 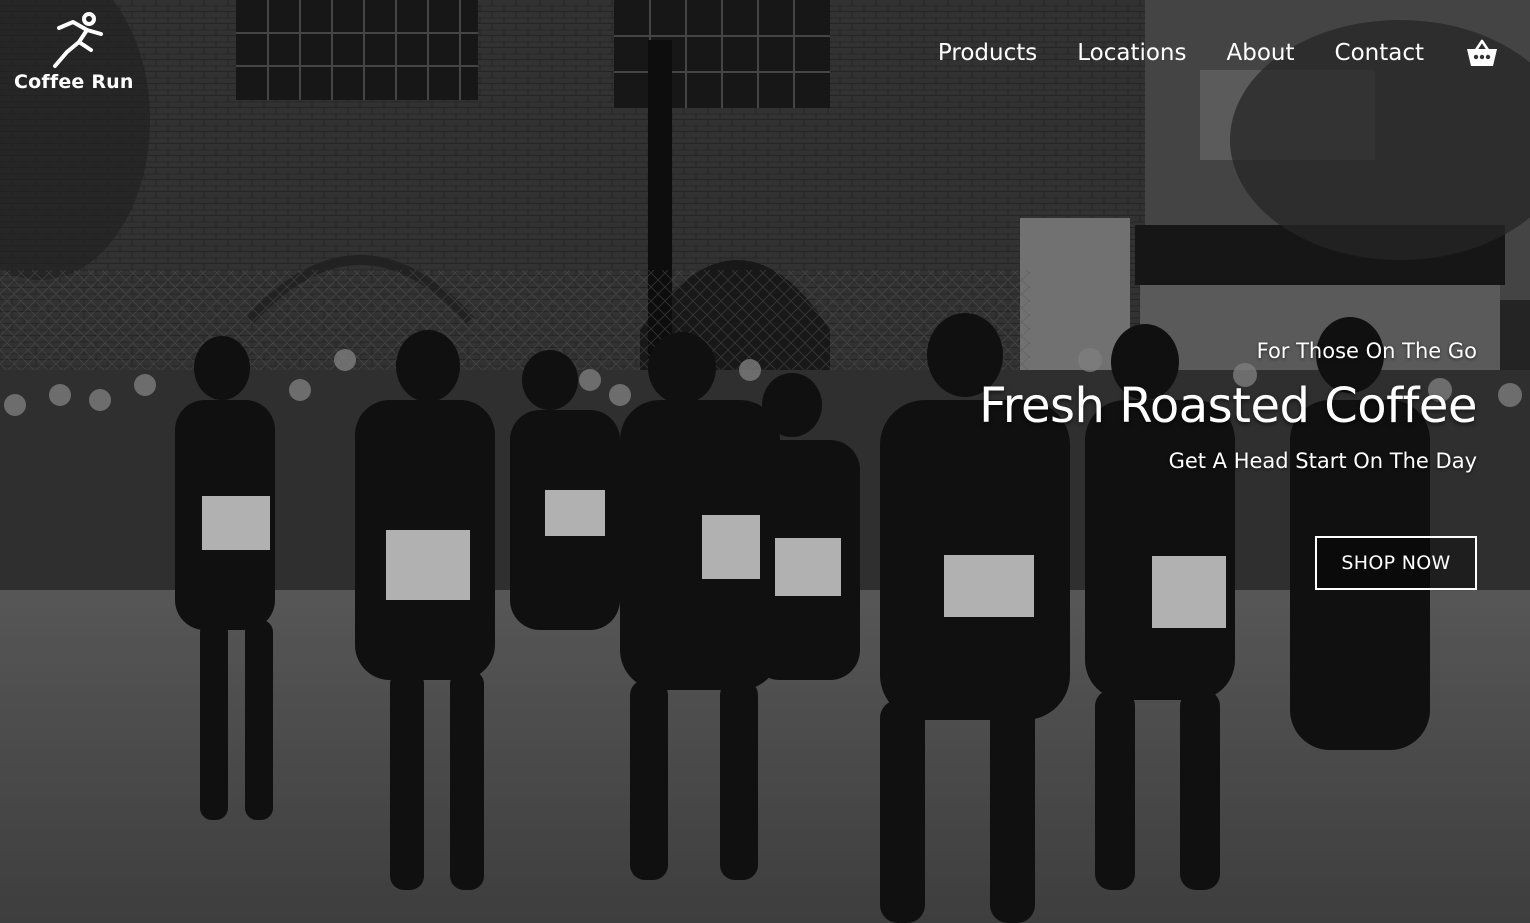 I want to click on hero-headline: Fresh Roasted Coffee, so click(x=1228, y=406).